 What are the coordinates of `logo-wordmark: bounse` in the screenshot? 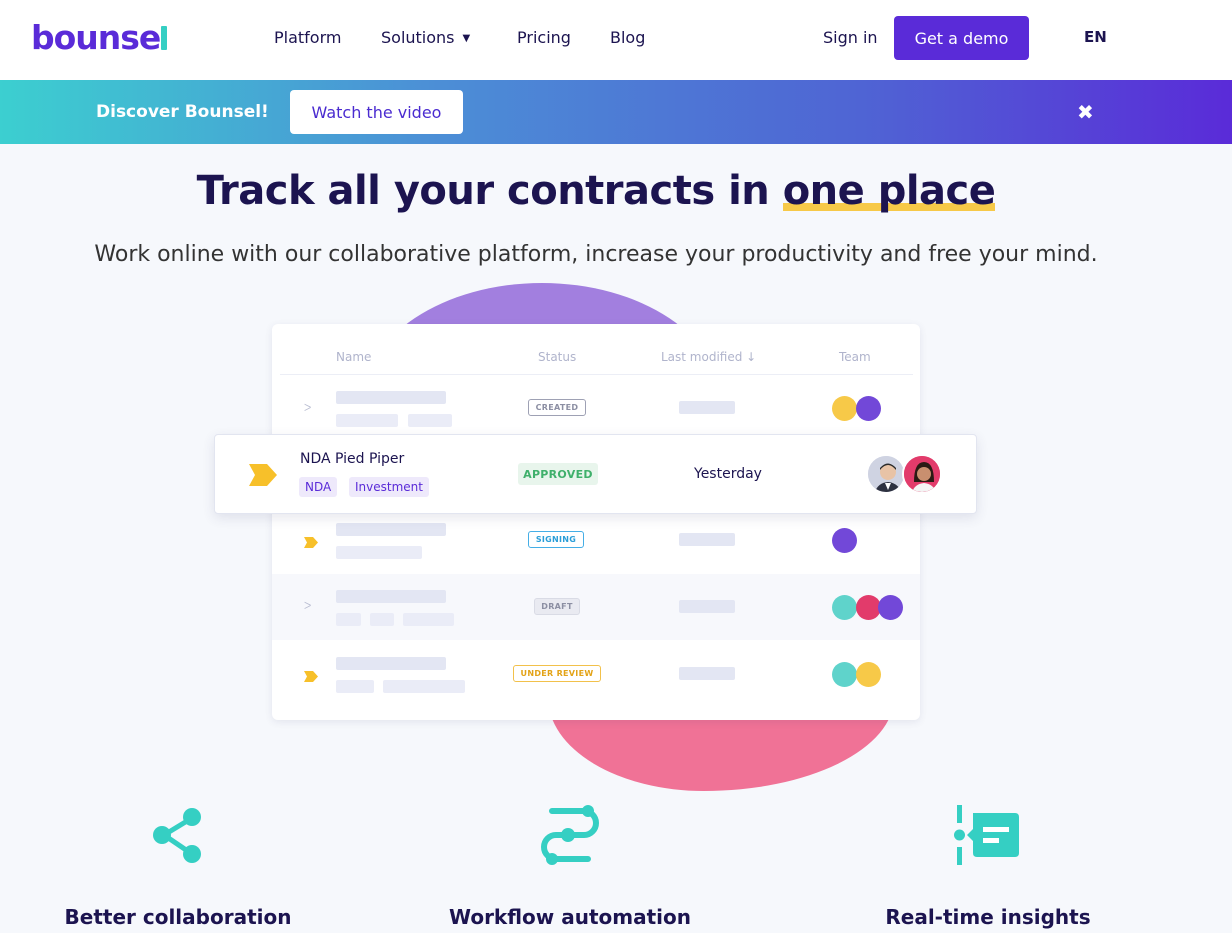 It's located at (96, 37).